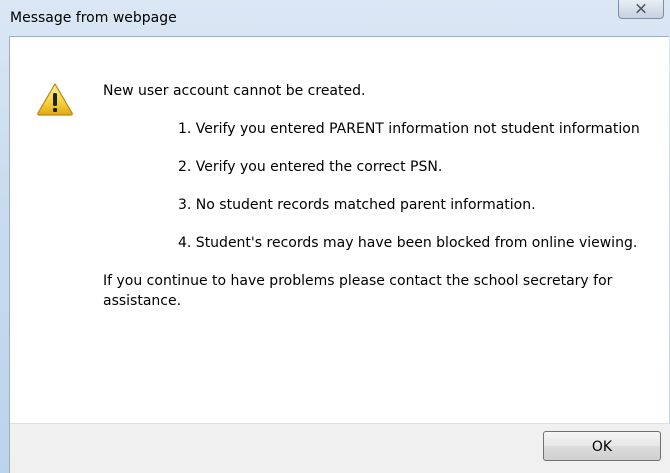 The height and width of the screenshot is (473, 670). What do you see at coordinates (93, 18) in the screenshot?
I see `dialog-title: Message from webpage` at bounding box center [93, 18].